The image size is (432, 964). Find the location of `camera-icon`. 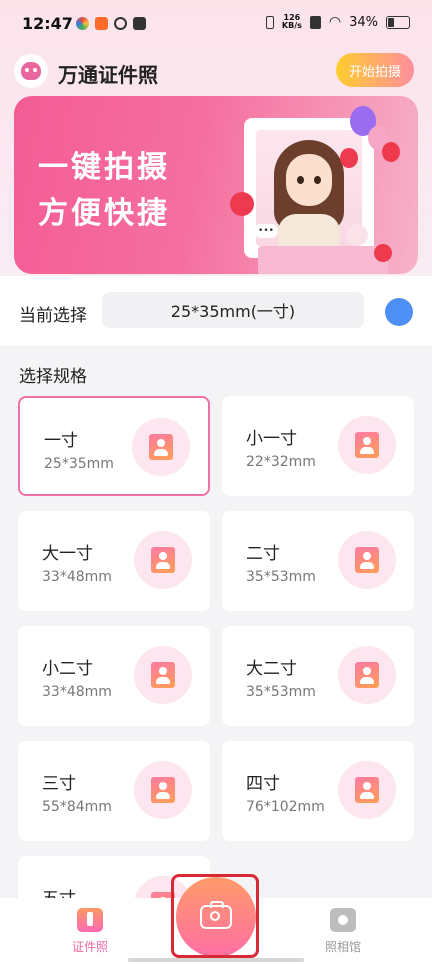

camera-icon is located at coordinates (343, 920).